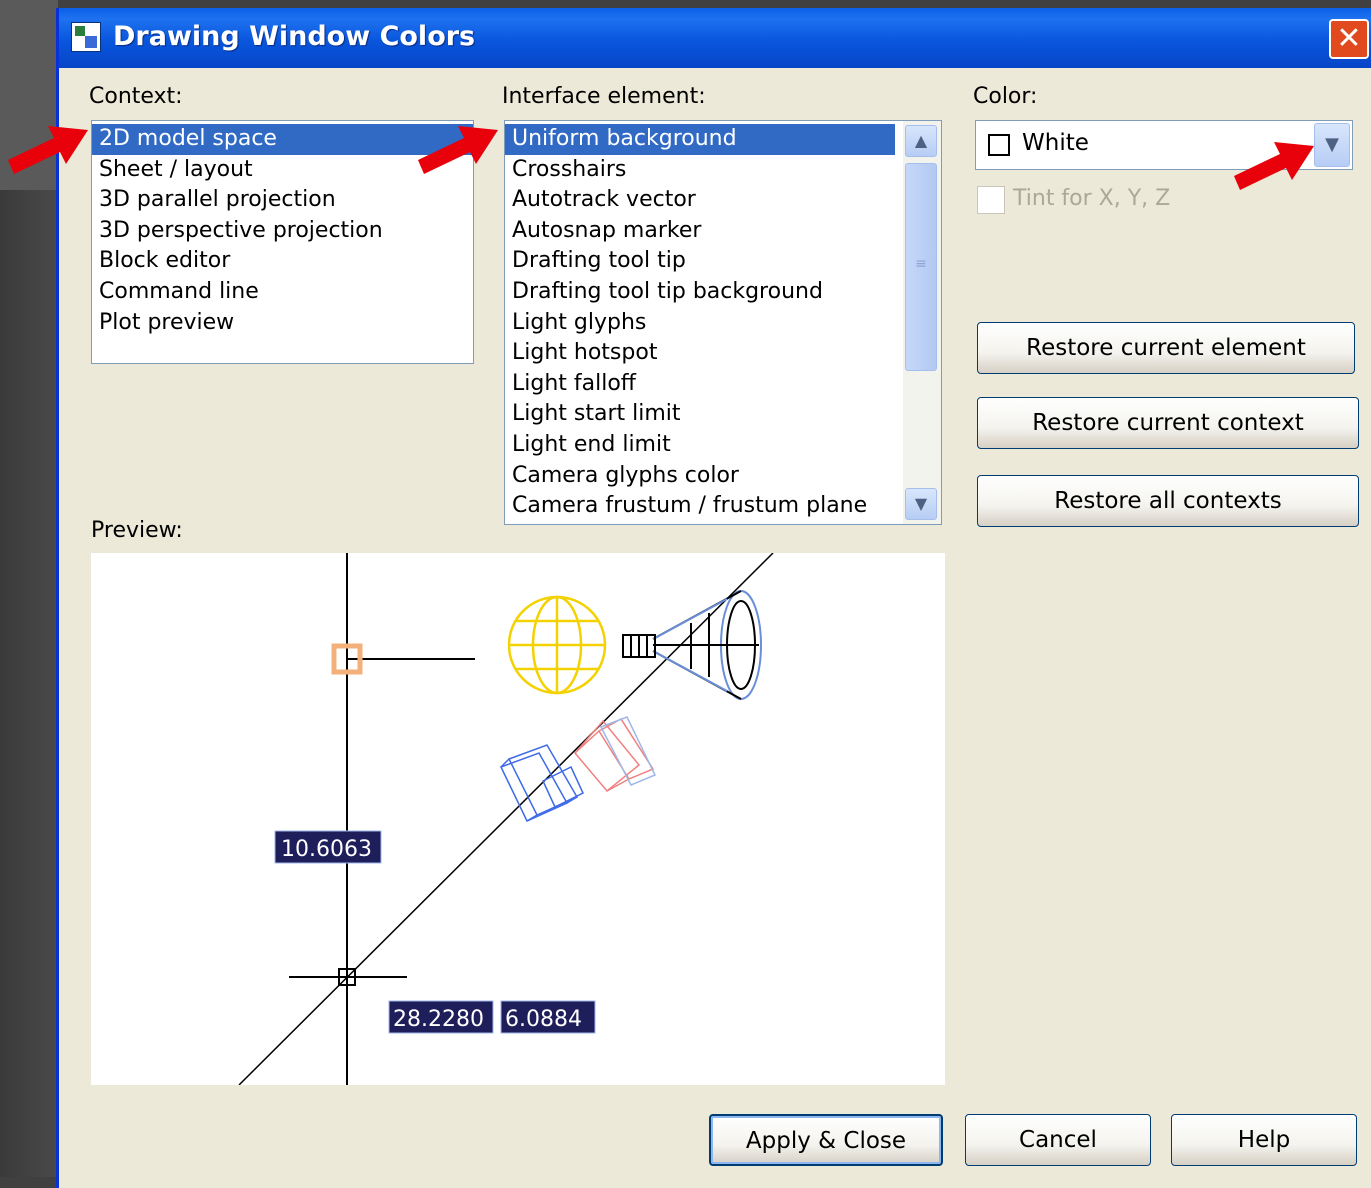 This screenshot has height=1188, width=1371. I want to click on color-label: Color:, so click(1005, 96).